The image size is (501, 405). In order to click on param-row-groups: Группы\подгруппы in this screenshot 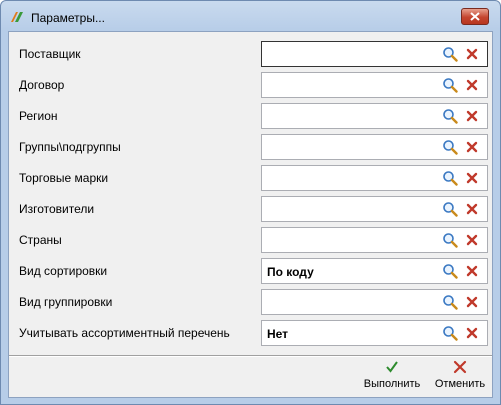, I will do `click(251, 147)`.